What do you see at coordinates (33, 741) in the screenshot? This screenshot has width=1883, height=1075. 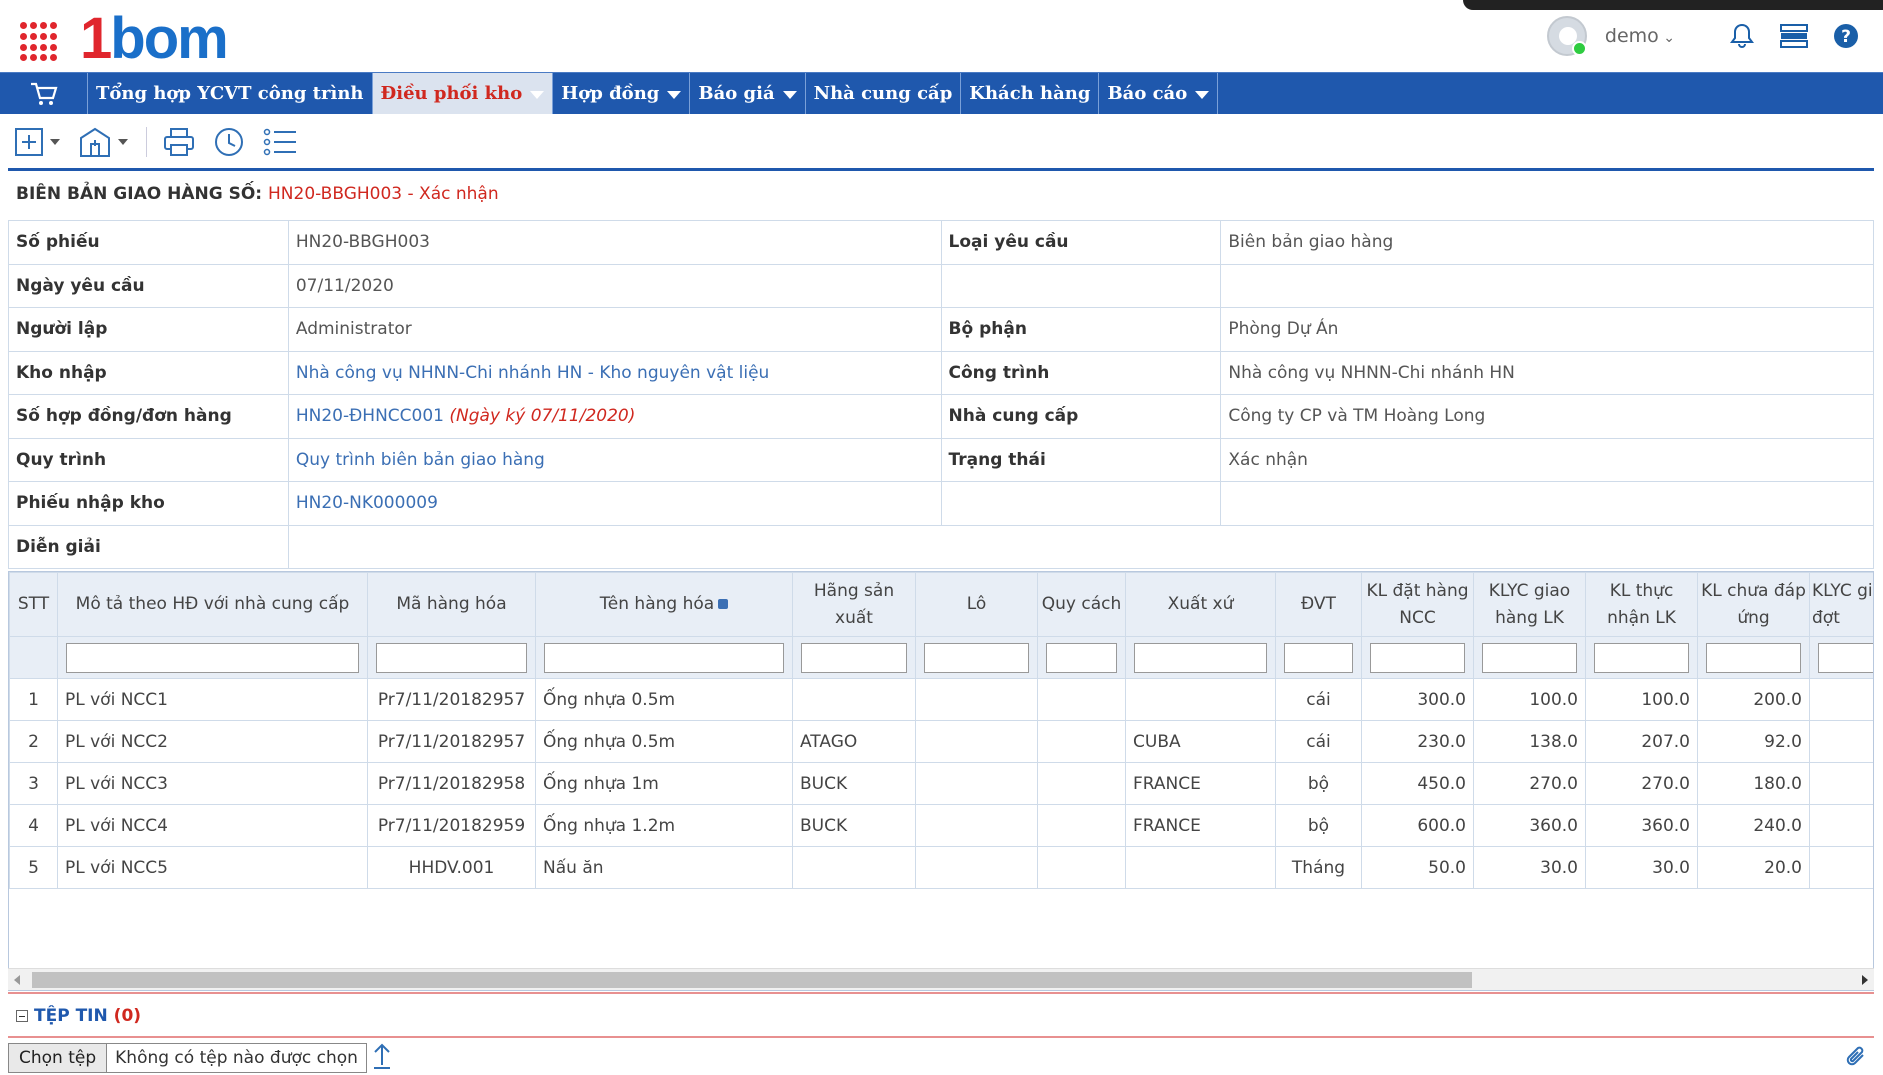 I see `cell-stt: 2` at bounding box center [33, 741].